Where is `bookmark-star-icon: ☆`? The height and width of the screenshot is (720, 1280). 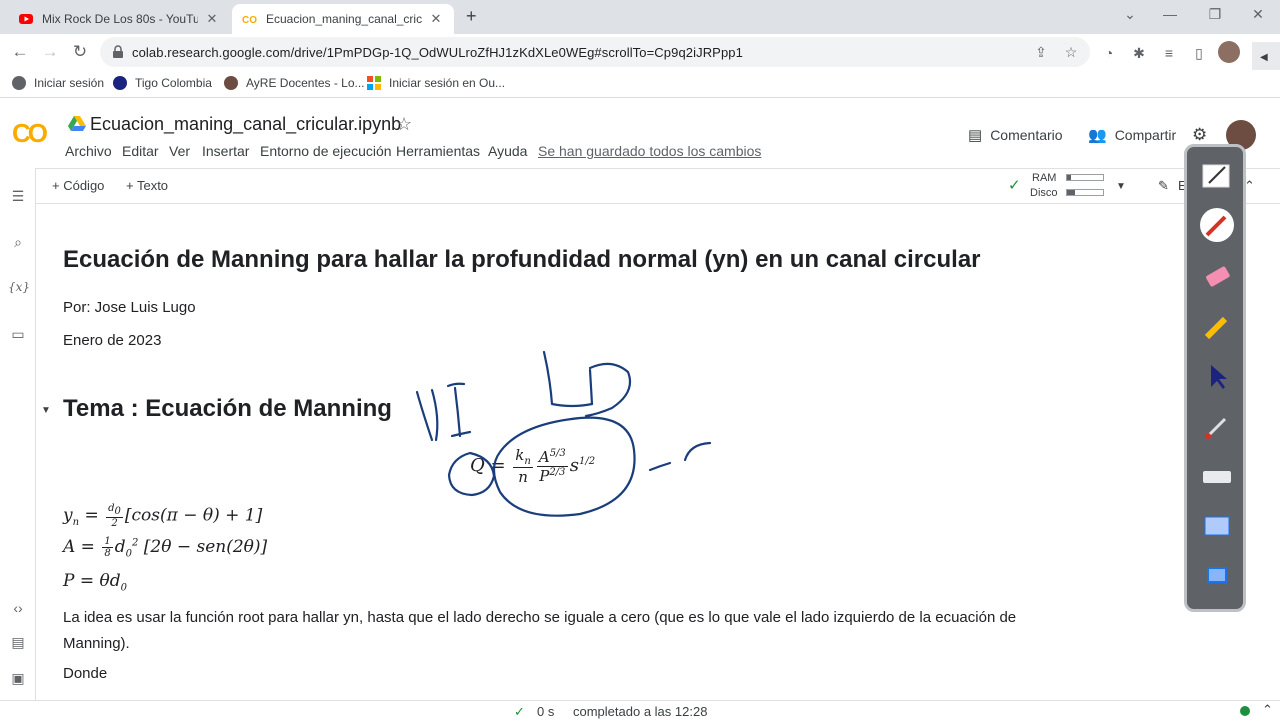 bookmark-star-icon: ☆ is located at coordinates (1071, 52).